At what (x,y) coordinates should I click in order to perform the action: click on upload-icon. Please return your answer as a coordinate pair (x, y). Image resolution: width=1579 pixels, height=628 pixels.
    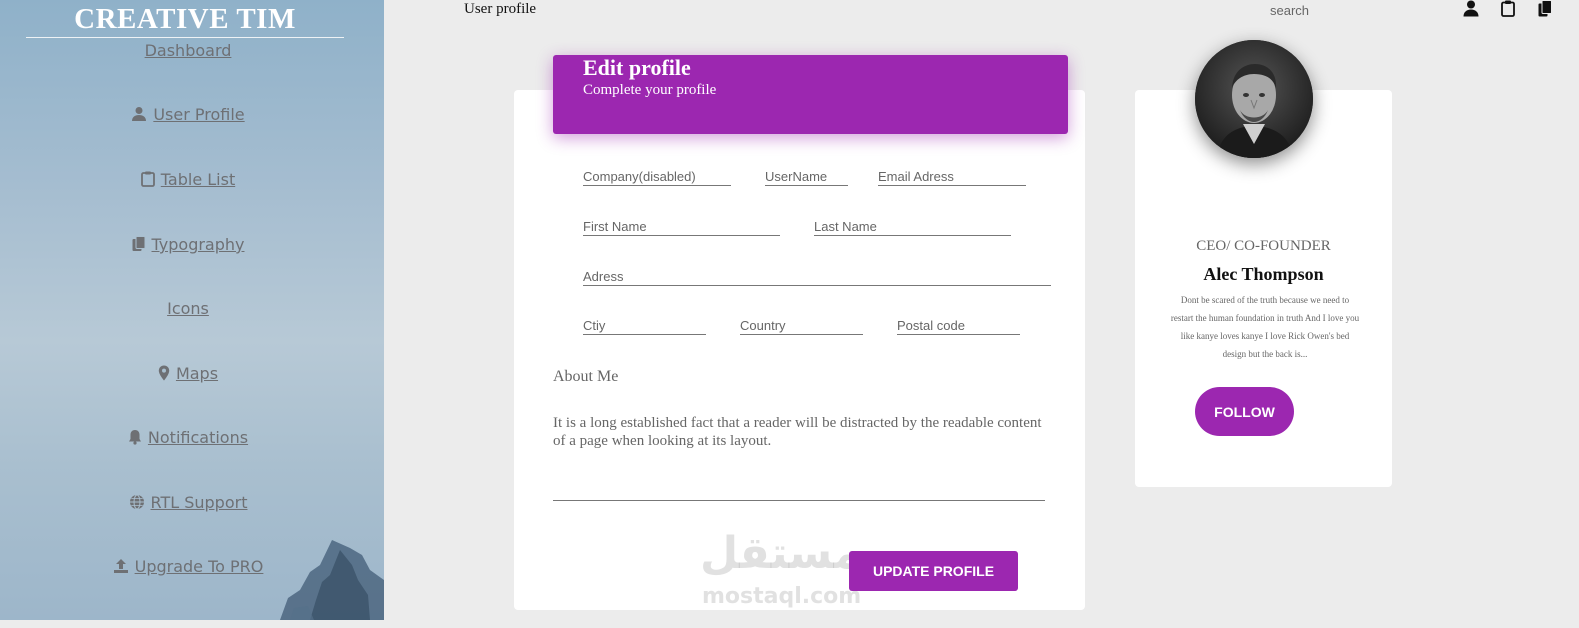
    Looking at the image, I should click on (121, 566).